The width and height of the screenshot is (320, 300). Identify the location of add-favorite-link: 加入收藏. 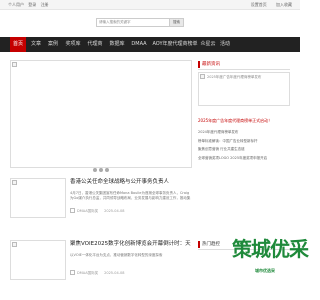
(284, 4).